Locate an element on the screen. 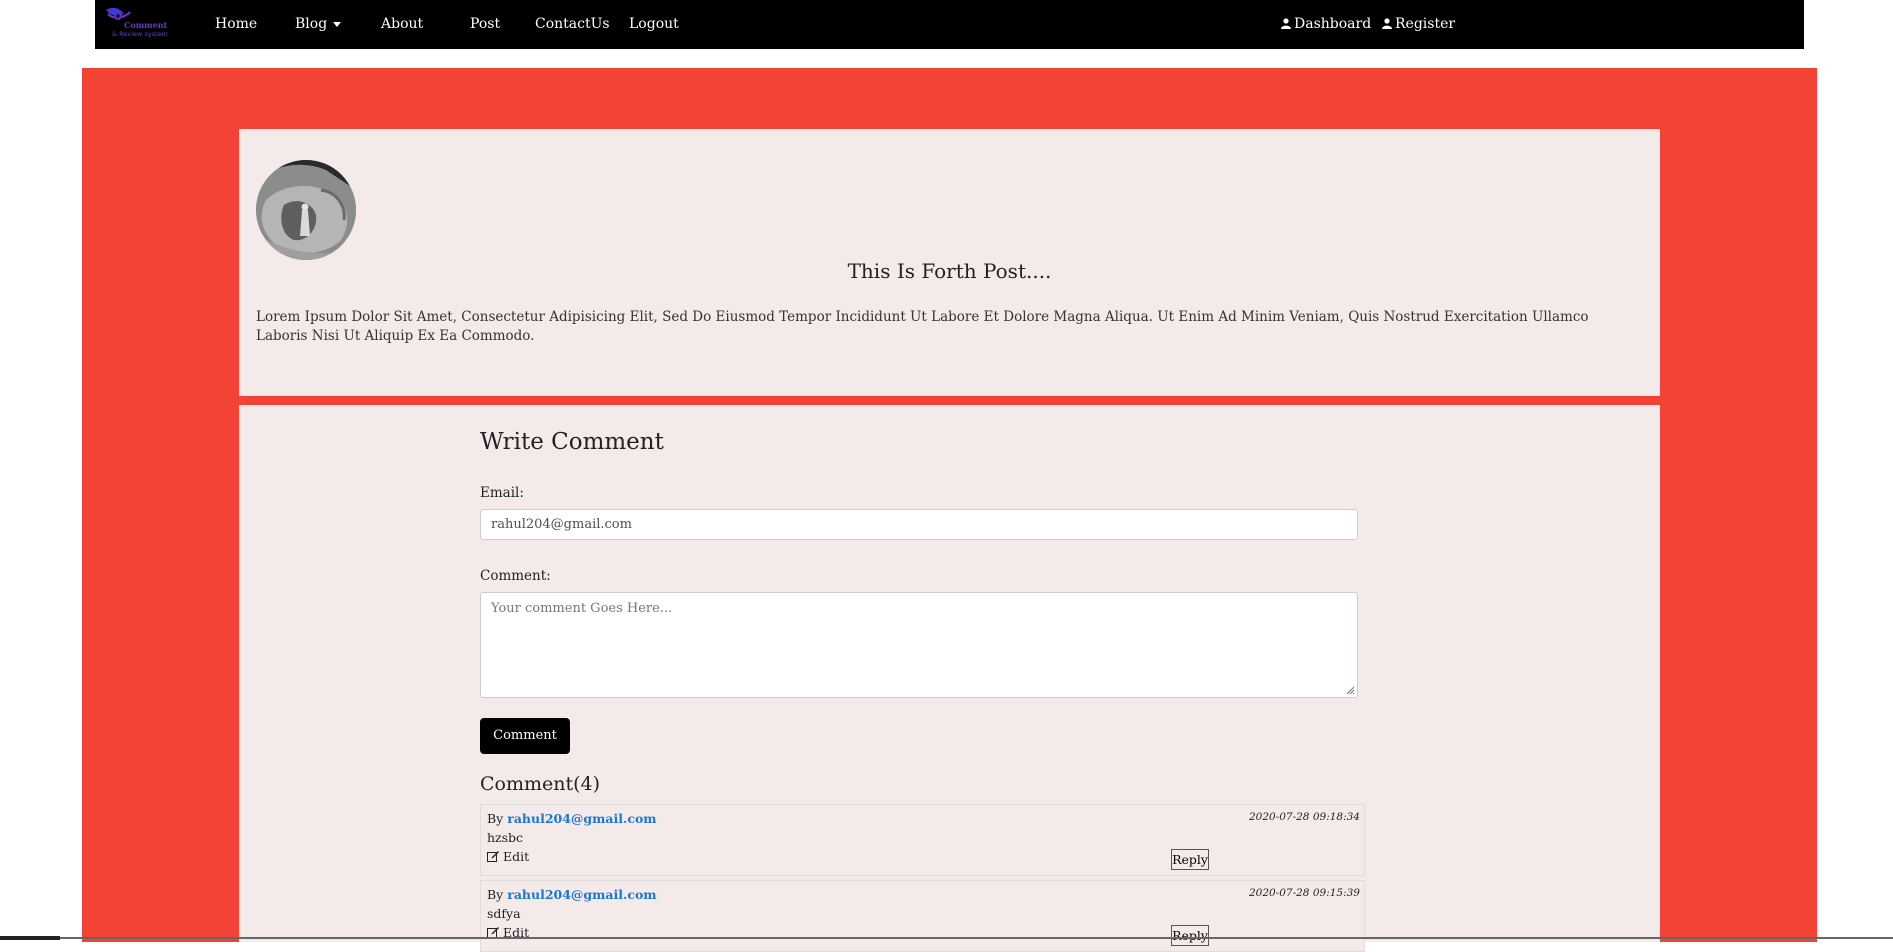 This screenshot has height=952, width=1893. caret-down-icon is located at coordinates (337, 24).